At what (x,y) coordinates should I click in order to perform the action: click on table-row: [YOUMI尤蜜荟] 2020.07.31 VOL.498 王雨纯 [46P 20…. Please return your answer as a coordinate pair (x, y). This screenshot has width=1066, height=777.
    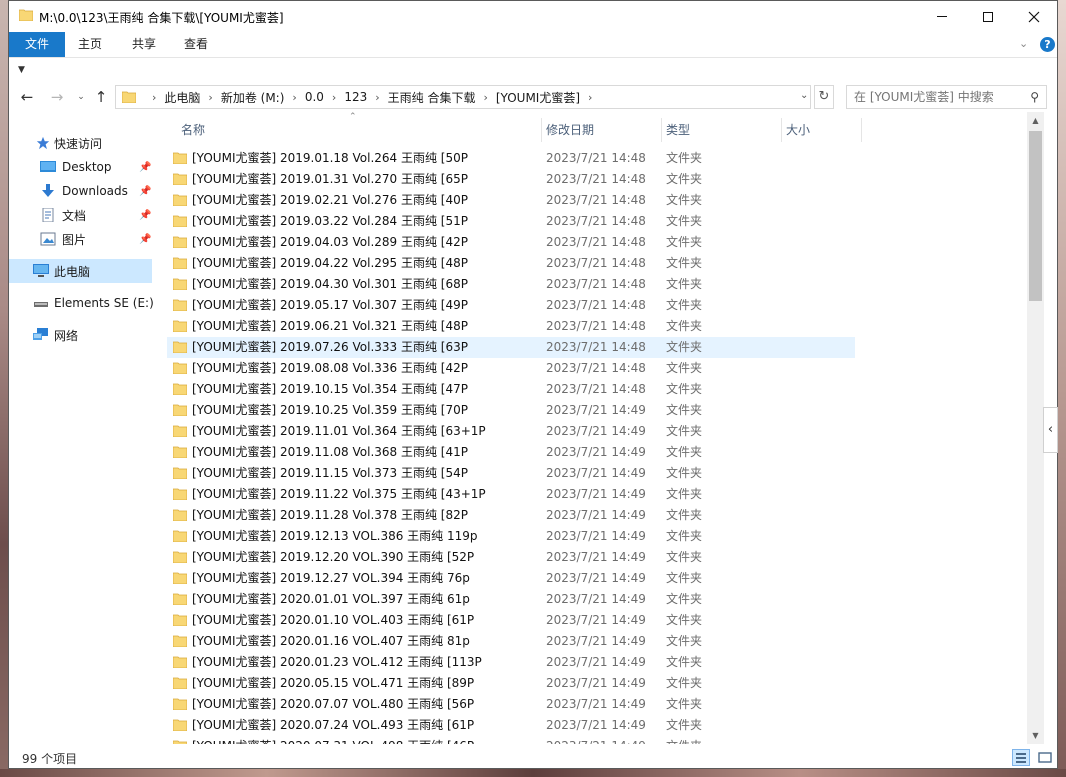
    Looking at the image, I should click on (511, 740).